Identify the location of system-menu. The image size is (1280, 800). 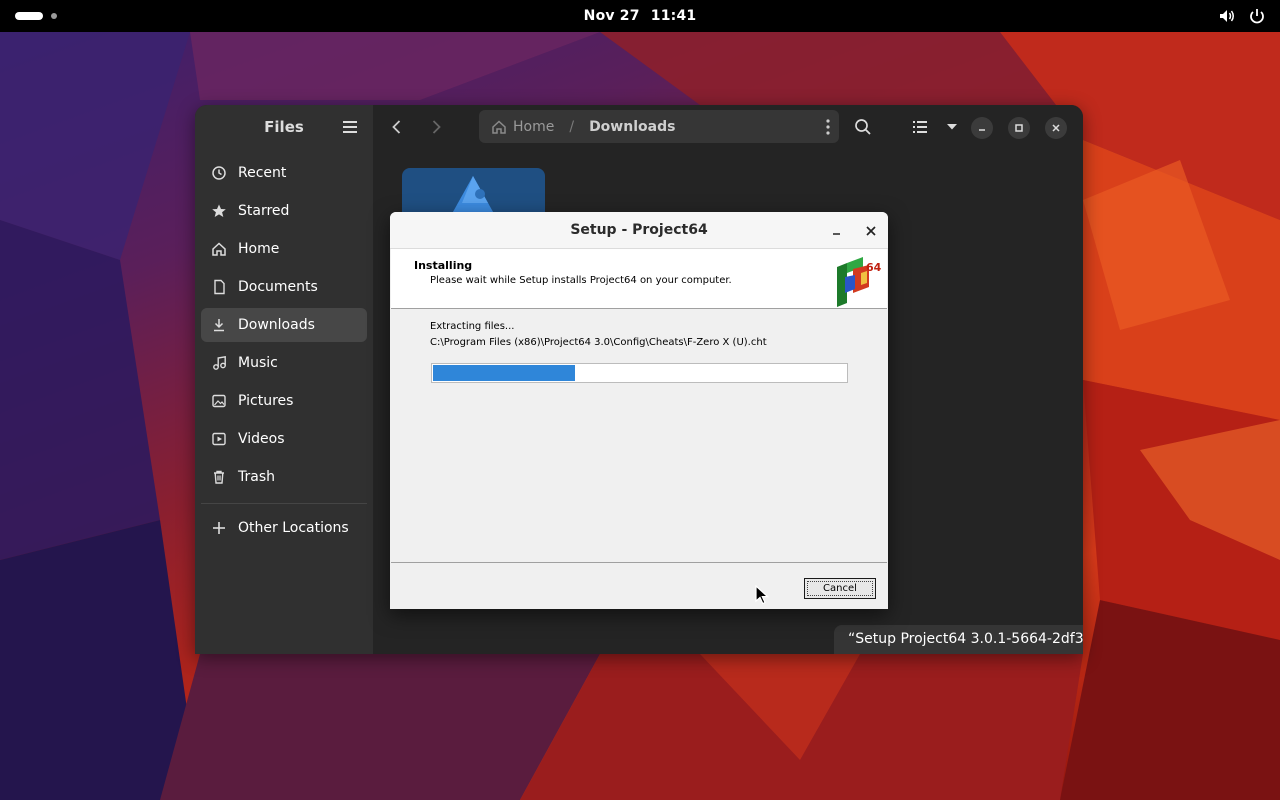
(1242, 16).